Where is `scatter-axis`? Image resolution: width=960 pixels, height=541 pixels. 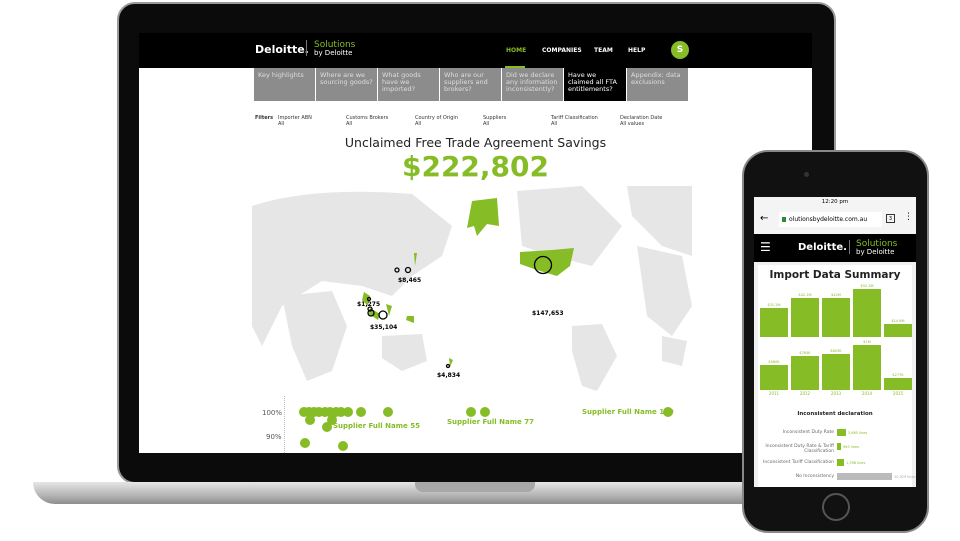 scatter-axis is located at coordinates (284, 424).